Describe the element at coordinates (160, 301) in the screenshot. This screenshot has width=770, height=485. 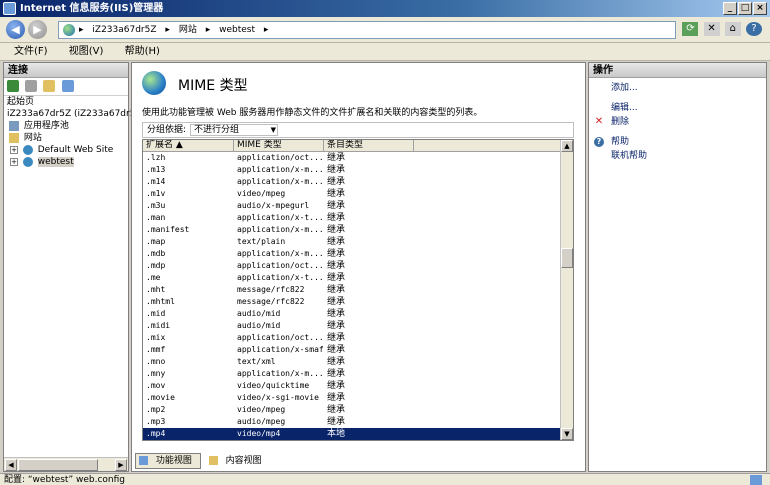
I see `cell-extension: .mhtml` at that location.